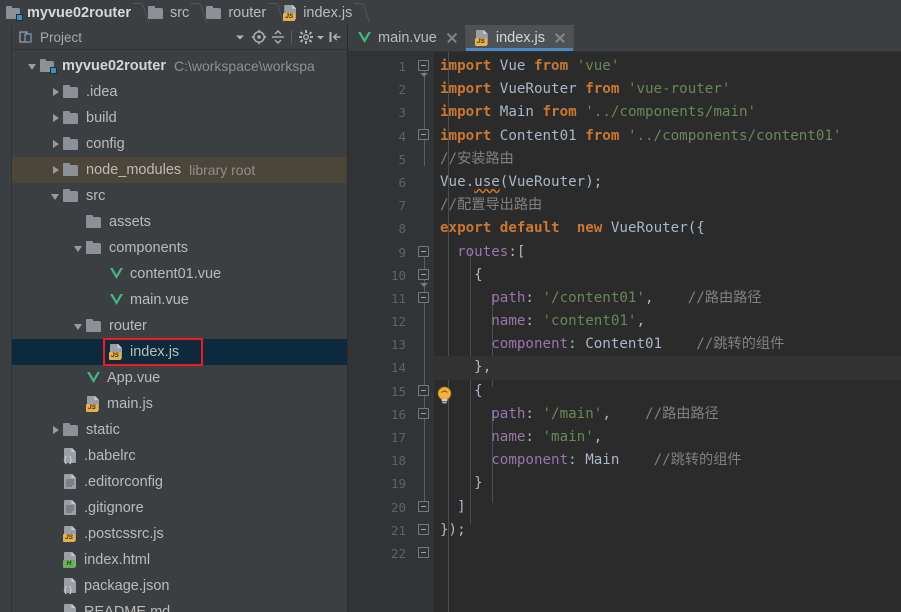 This screenshot has width=901, height=612. I want to click on line-number-gutter: 1 2 3 4 5 6 7 8 9 10 11 12 13 14 15 16 17 18 19 20 21 22, so click(381, 332).